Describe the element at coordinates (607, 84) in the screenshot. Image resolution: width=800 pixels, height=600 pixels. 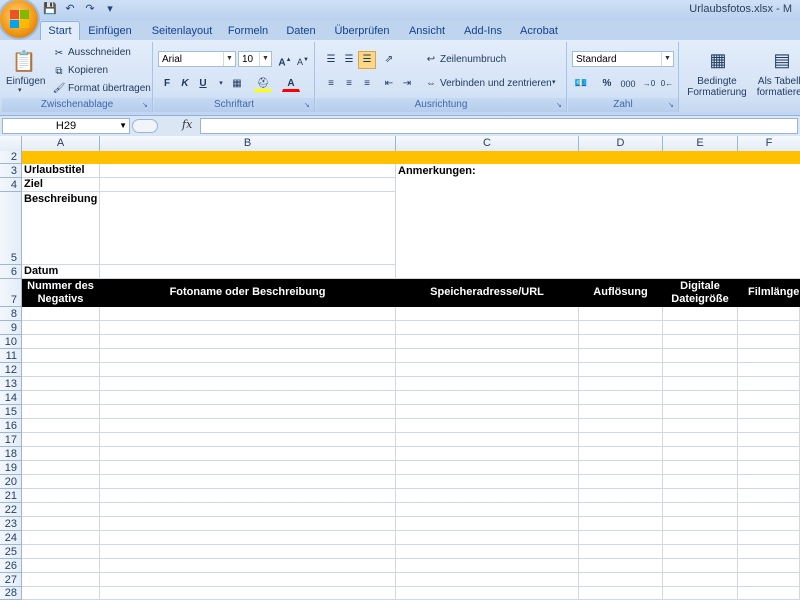
I see `percent-button: %` at that location.